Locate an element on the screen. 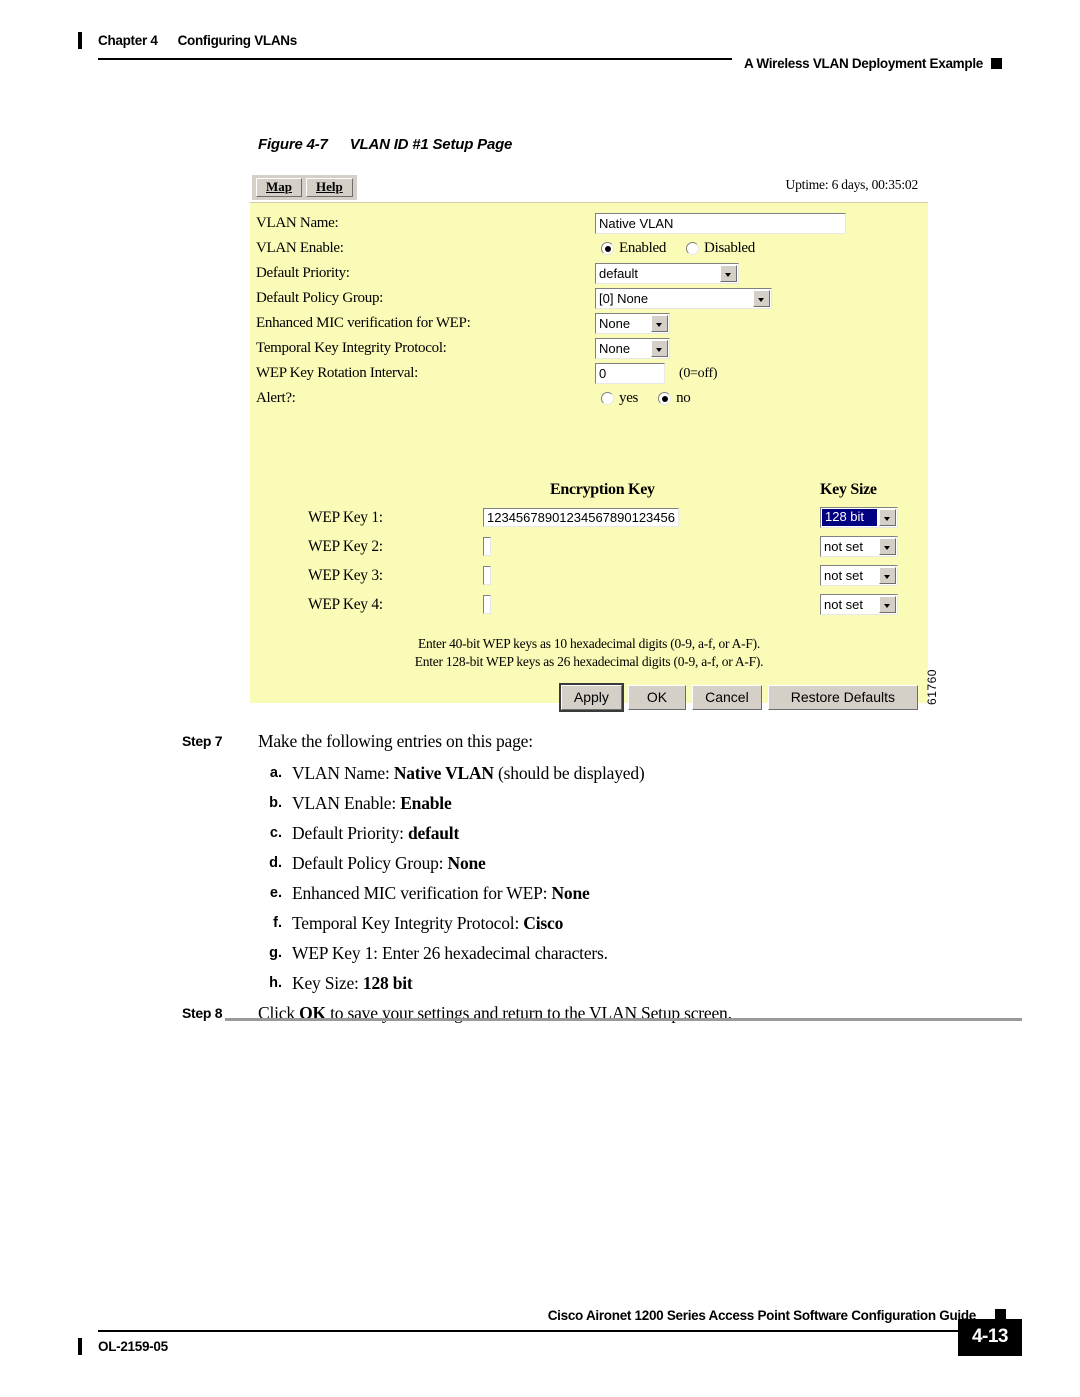 This screenshot has height=1397, width=1080. tkip-select: None is located at coordinates (632, 348).